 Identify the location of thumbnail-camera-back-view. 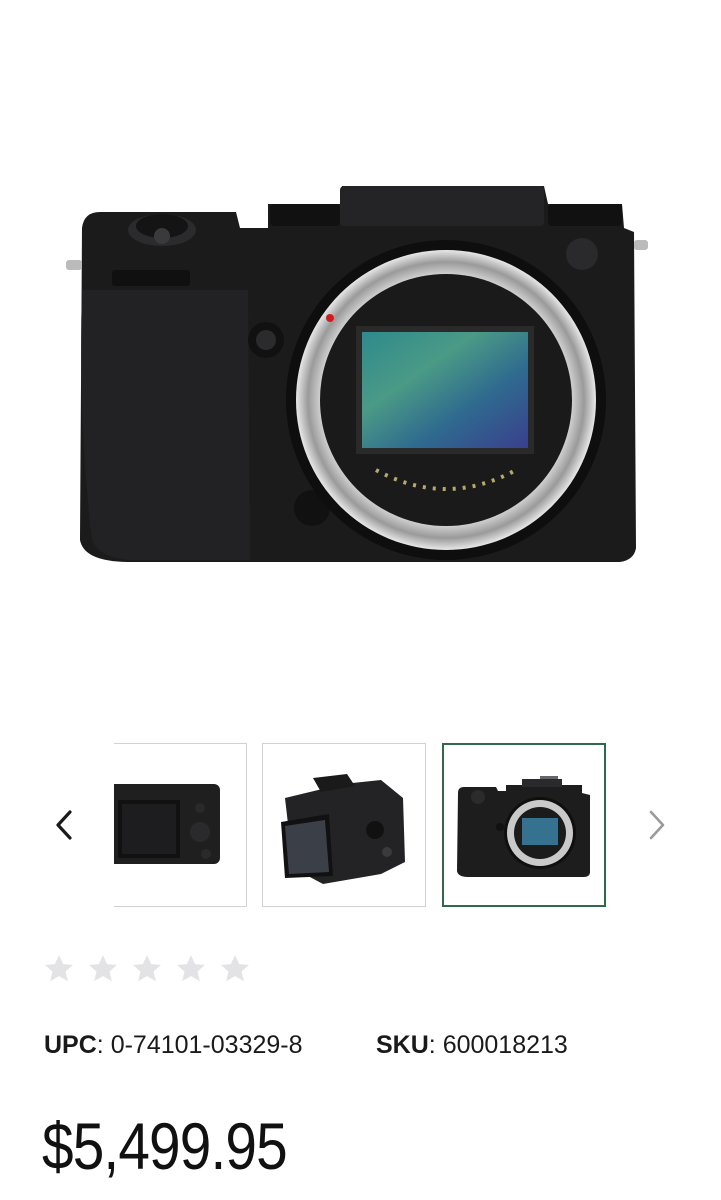
(180, 825).